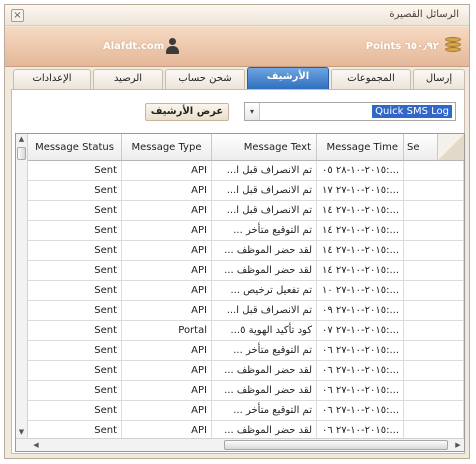 The image size is (476, 464). Describe the element at coordinates (412, 111) in the screenshot. I see `log-type-selected-value: Quick SMS Log` at that location.